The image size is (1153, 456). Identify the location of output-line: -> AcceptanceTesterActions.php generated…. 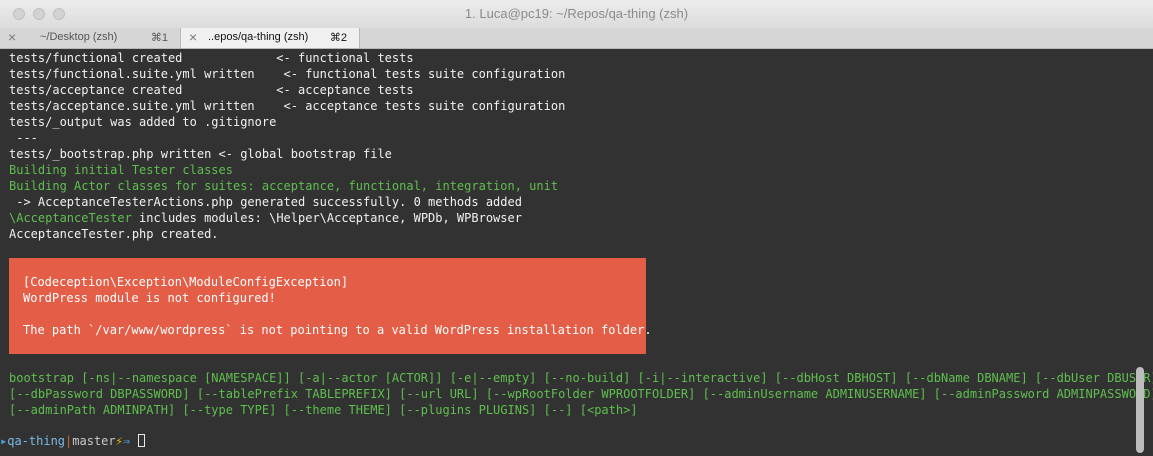
(265, 202).